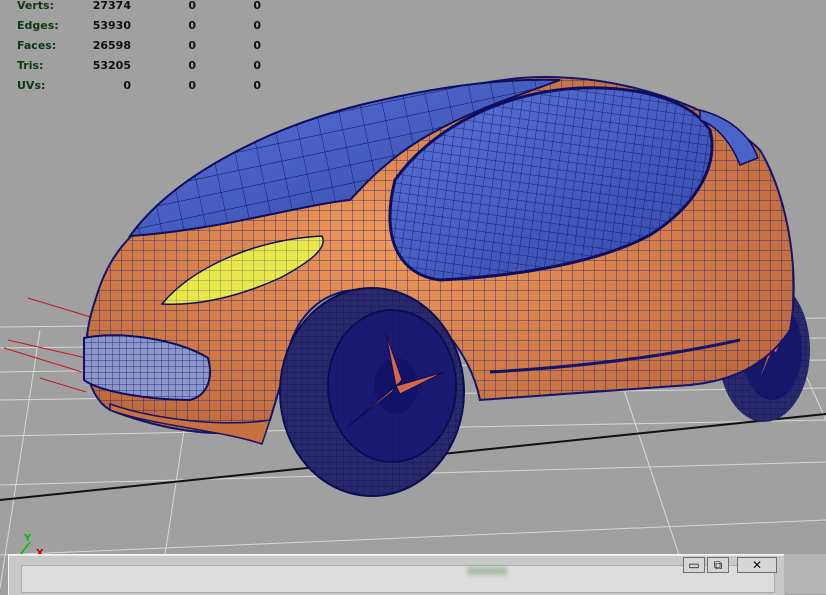  What do you see at coordinates (111, 45) in the screenshot?
I see `hud-value: 26598` at bounding box center [111, 45].